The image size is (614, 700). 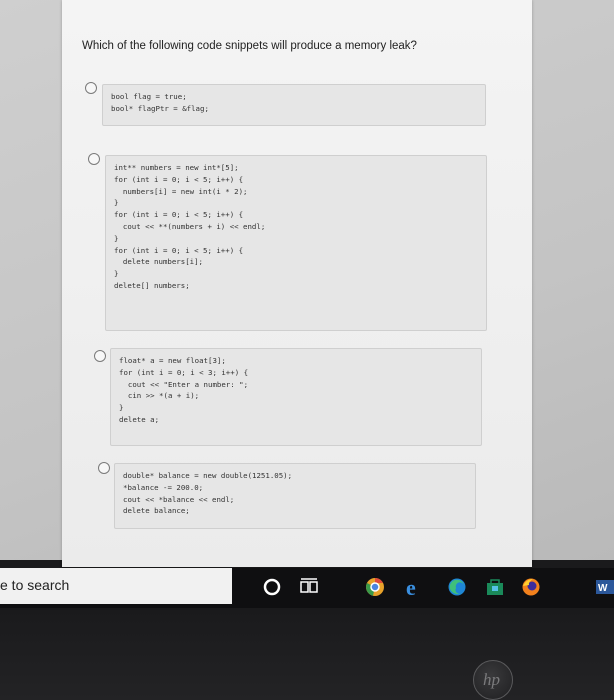 I want to click on option-1-radio, so click(x=91, y=88).